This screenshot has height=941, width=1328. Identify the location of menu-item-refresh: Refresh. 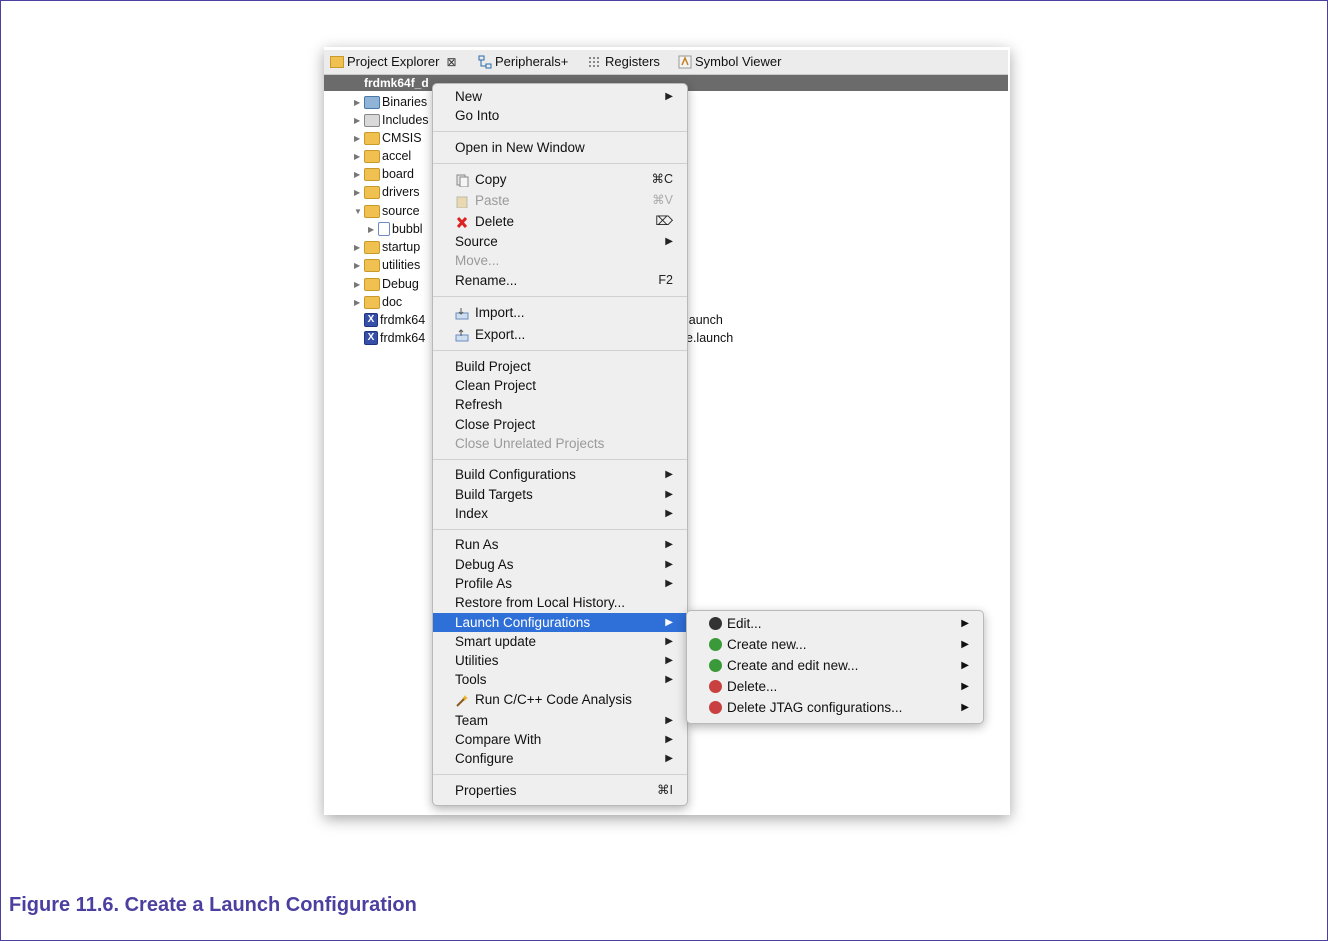
(560, 404).